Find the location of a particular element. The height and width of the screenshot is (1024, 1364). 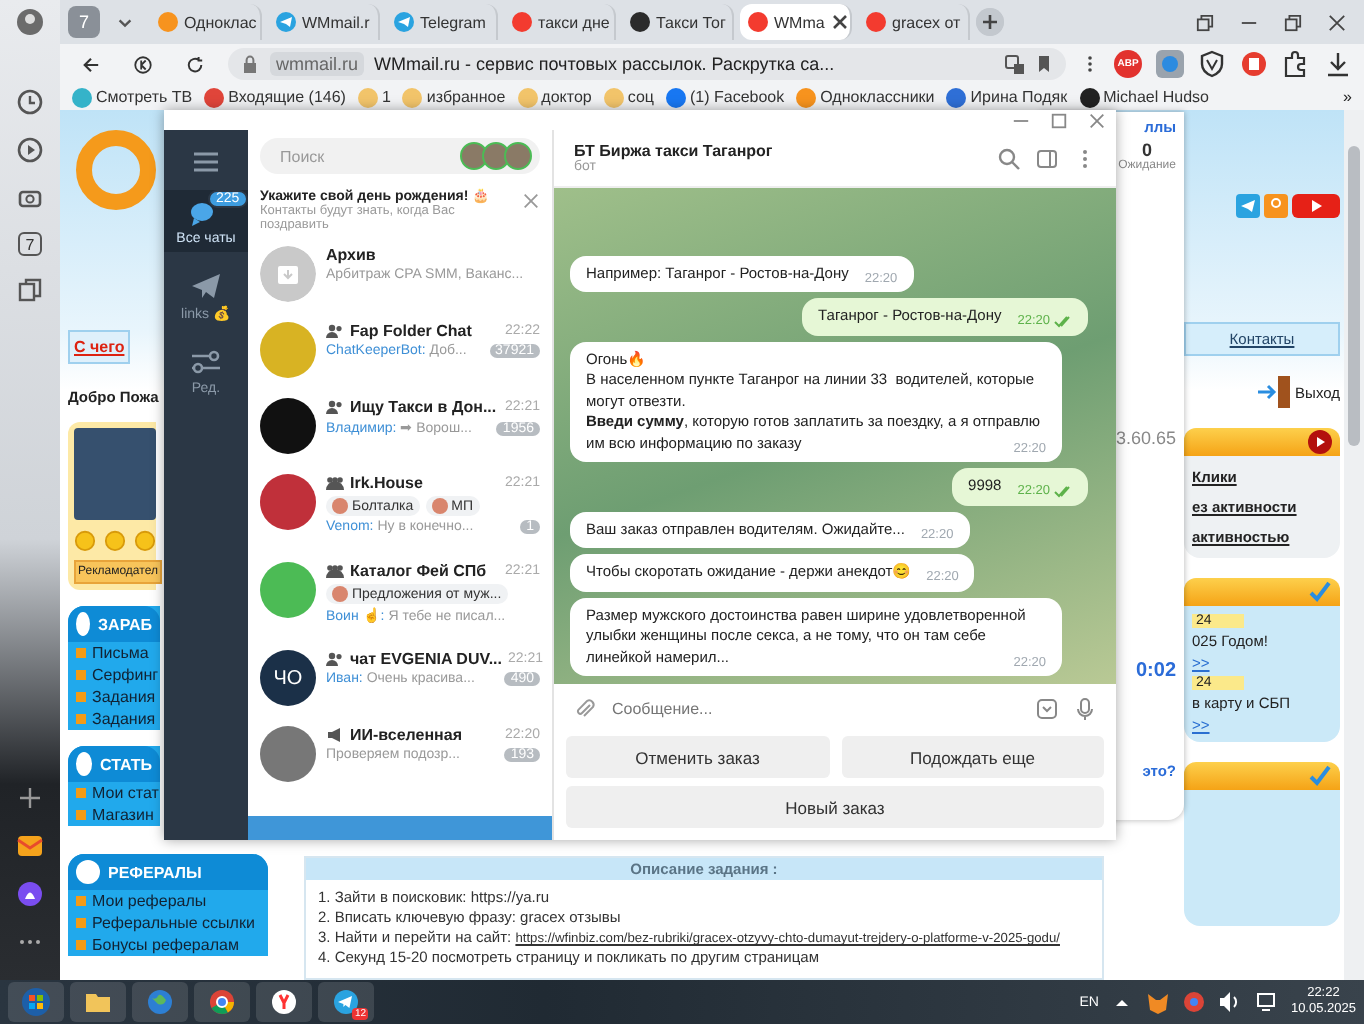

download-icon is located at coordinates (1338, 64).